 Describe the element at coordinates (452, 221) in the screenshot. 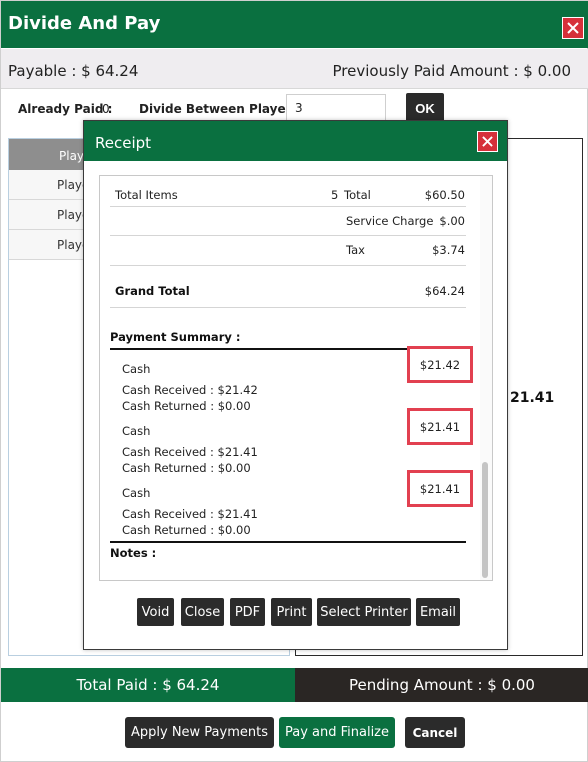

I see `service-charge-value: $.00` at that location.